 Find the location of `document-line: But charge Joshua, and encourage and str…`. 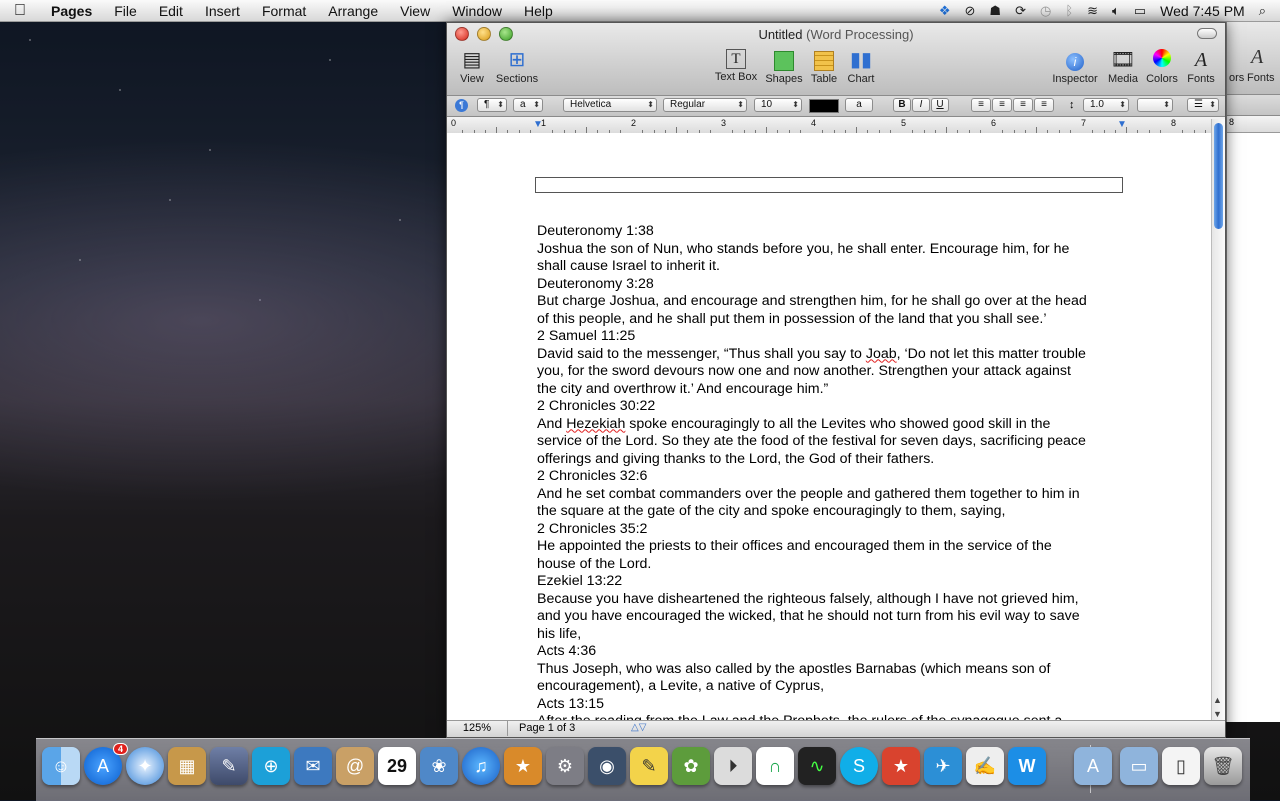

document-line: But charge Joshua, and encourage and str… is located at coordinates (832, 302).